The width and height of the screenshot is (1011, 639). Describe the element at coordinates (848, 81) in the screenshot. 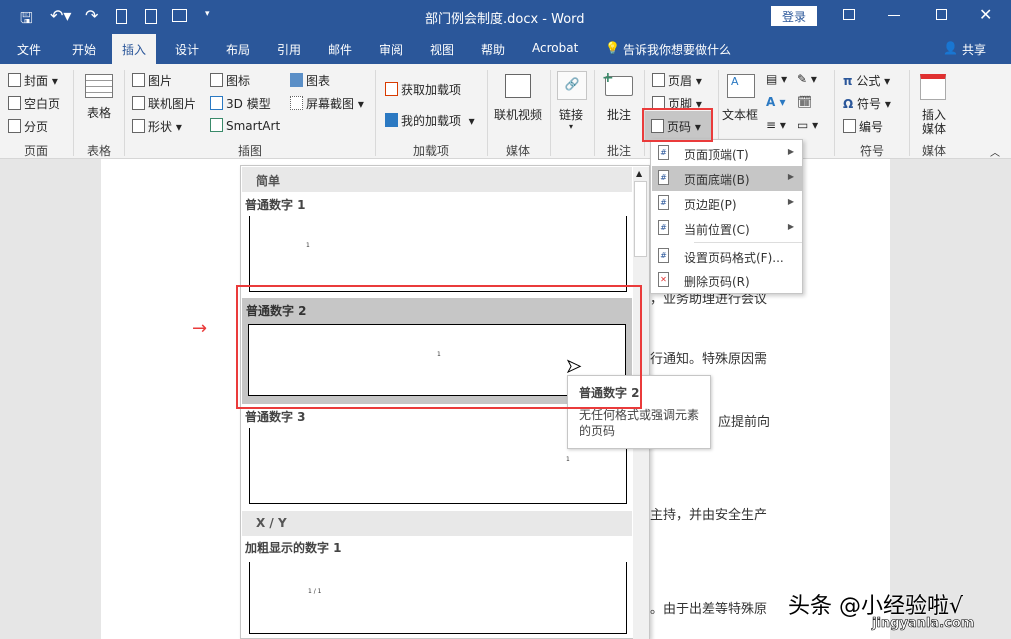

I see `pi-icon: π` at that location.